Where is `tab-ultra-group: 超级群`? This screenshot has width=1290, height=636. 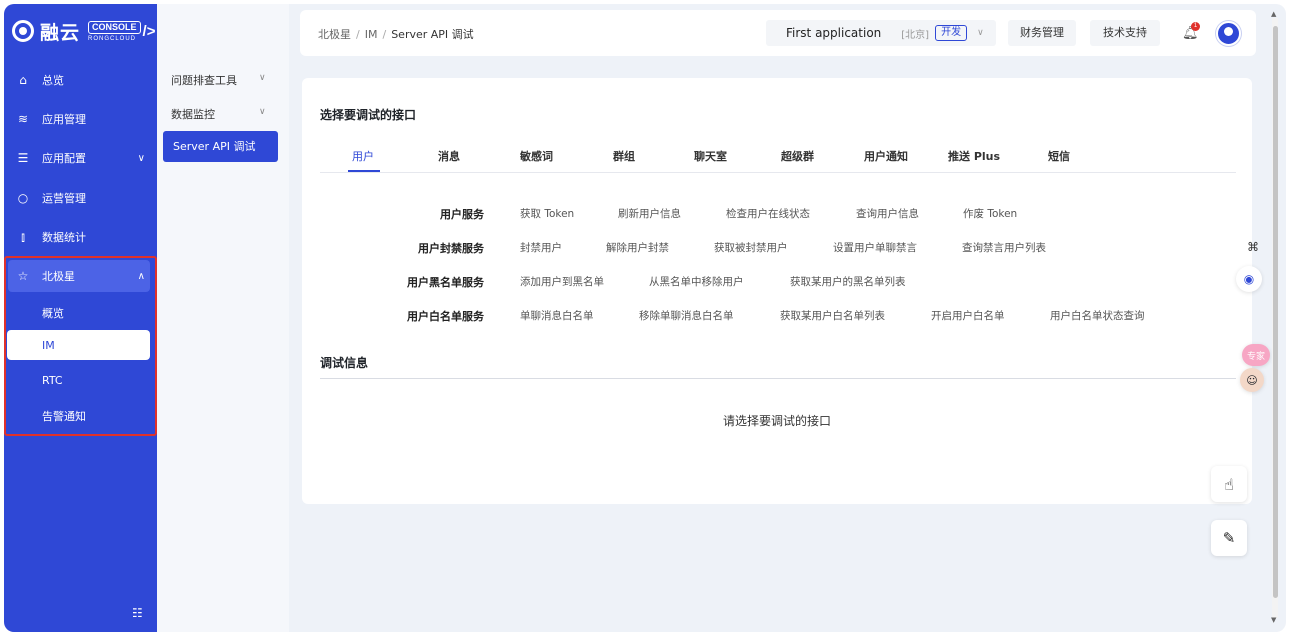 tab-ultra-group: 超级群 is located at coordinates (797, 156).